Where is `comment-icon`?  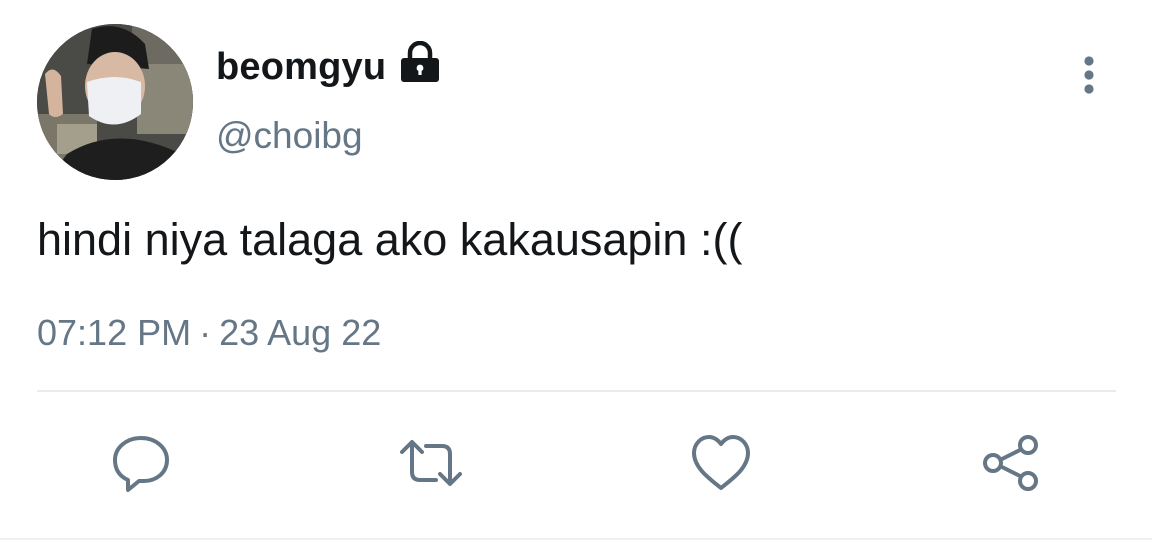 comment-icon is located at coordinates (141, 464).